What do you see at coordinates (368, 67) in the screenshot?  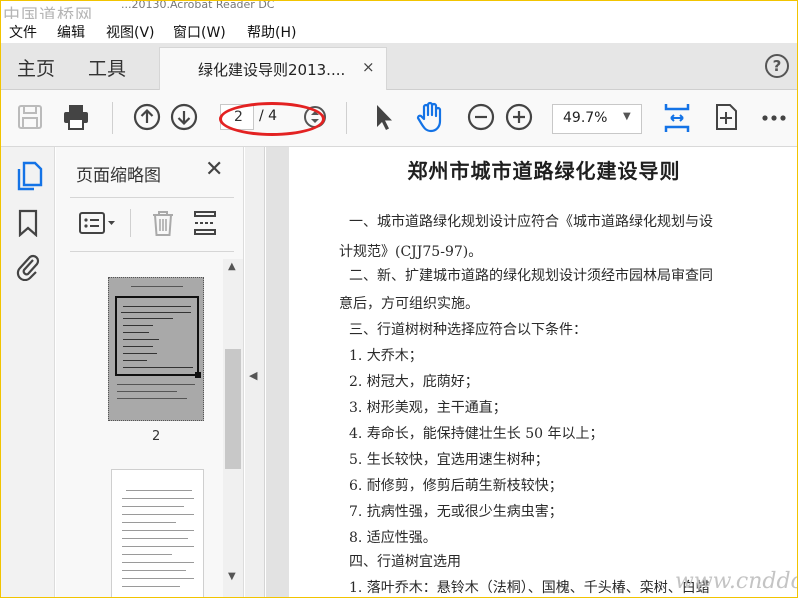 I see `close-tab-icon: ×` at bounding box center [368, 67].